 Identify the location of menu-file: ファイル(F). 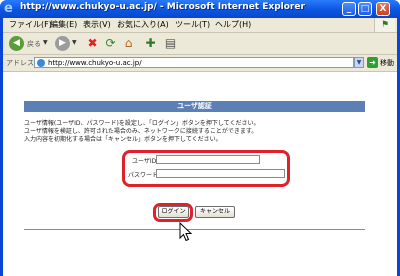
(30, 24).